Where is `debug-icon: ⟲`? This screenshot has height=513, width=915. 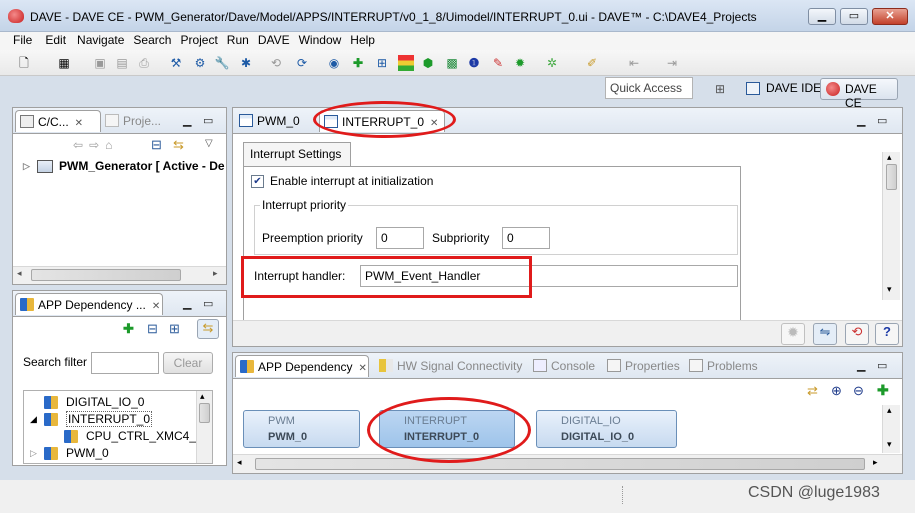 debug-icon: ⟲ is located at coordinates (276, 63).